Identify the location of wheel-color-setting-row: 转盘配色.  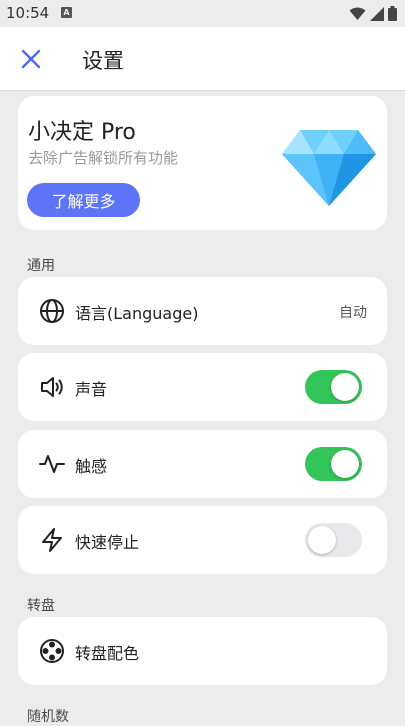
(202, 651).